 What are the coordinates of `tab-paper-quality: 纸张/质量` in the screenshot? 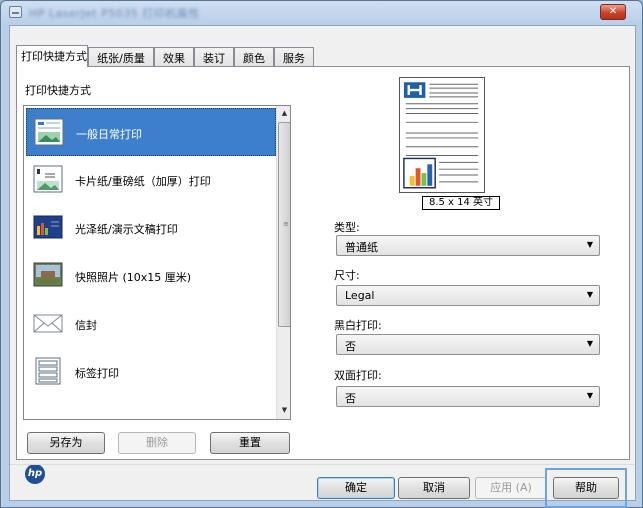 It's located at (121, 56).